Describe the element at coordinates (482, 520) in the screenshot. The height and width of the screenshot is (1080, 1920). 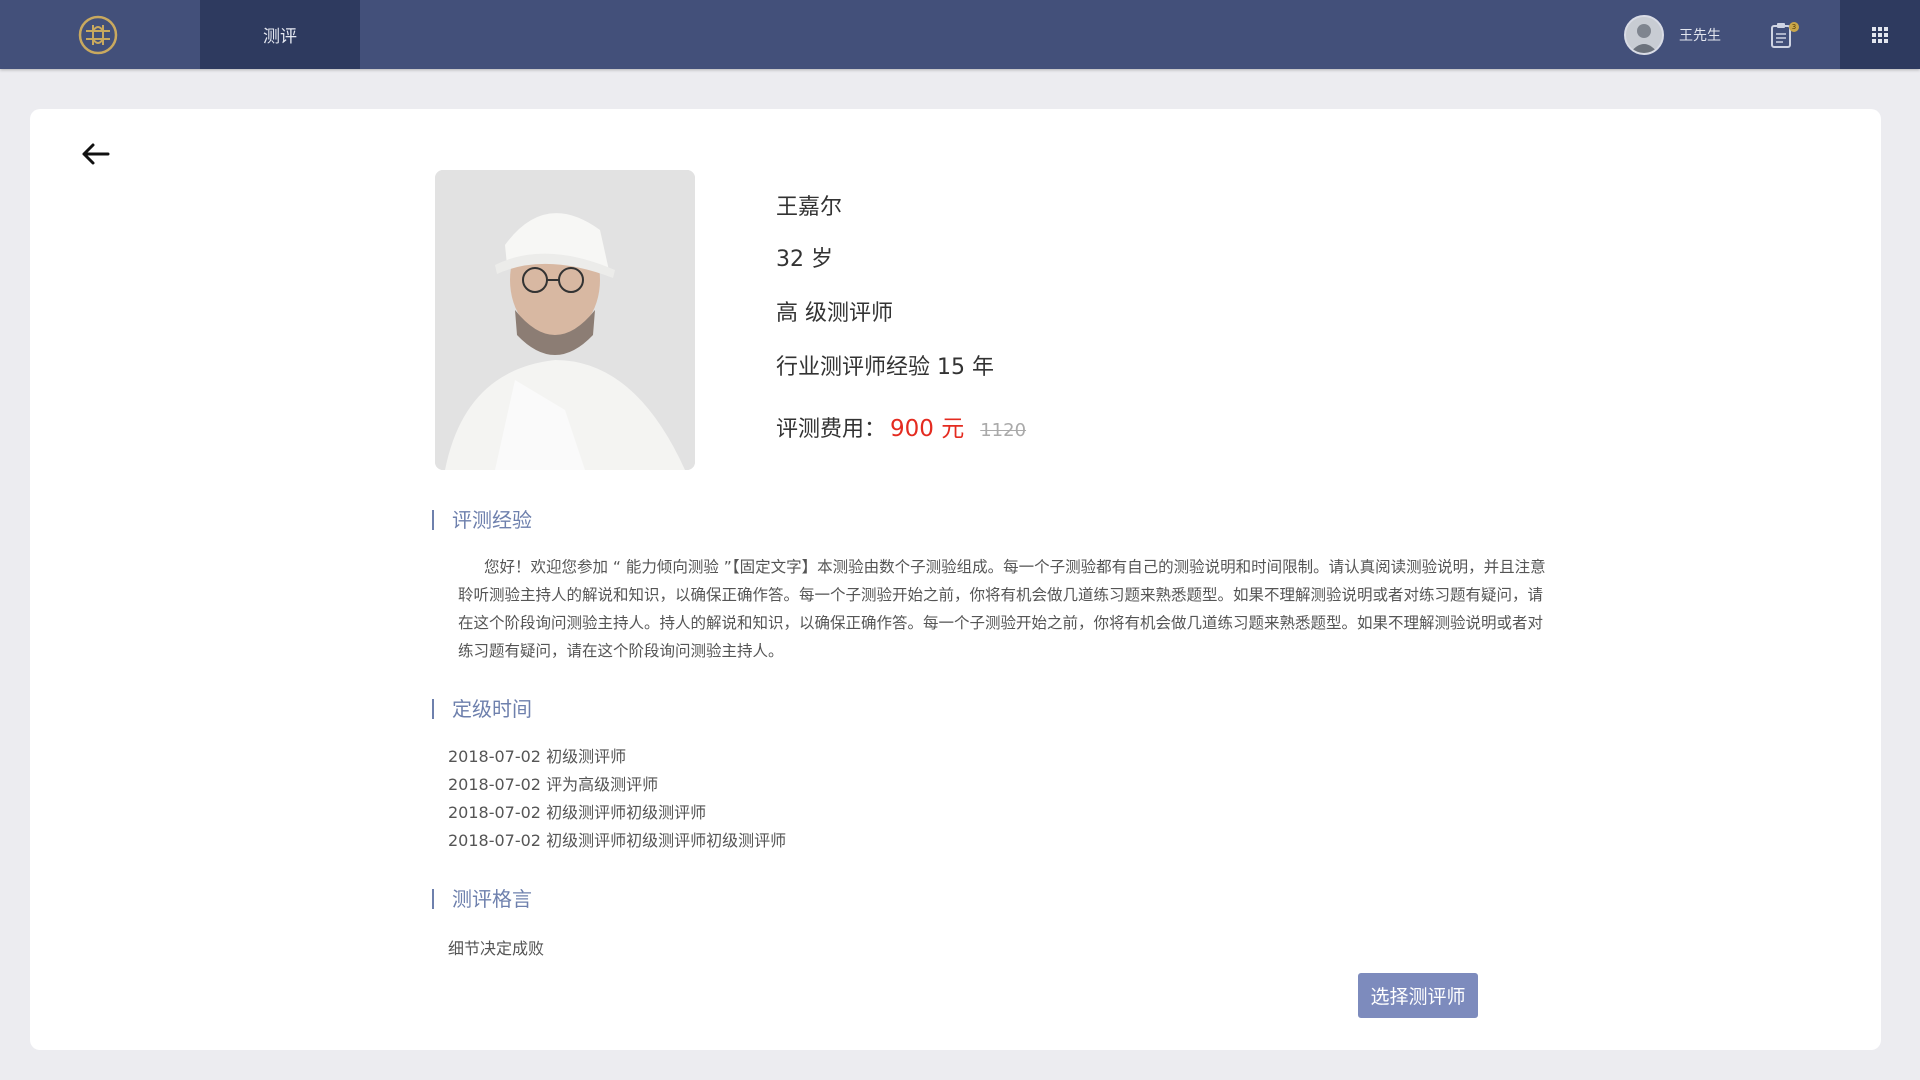
I see `section-title-experience: 评测经验` at that location.